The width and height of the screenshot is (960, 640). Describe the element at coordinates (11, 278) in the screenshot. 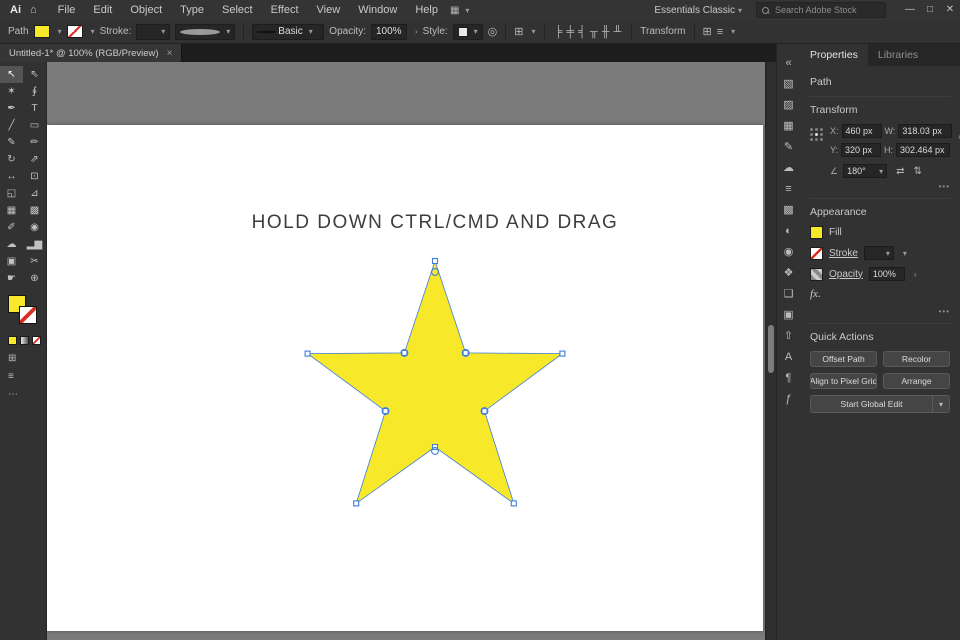

I see `hand-tool: ☛` at that location.